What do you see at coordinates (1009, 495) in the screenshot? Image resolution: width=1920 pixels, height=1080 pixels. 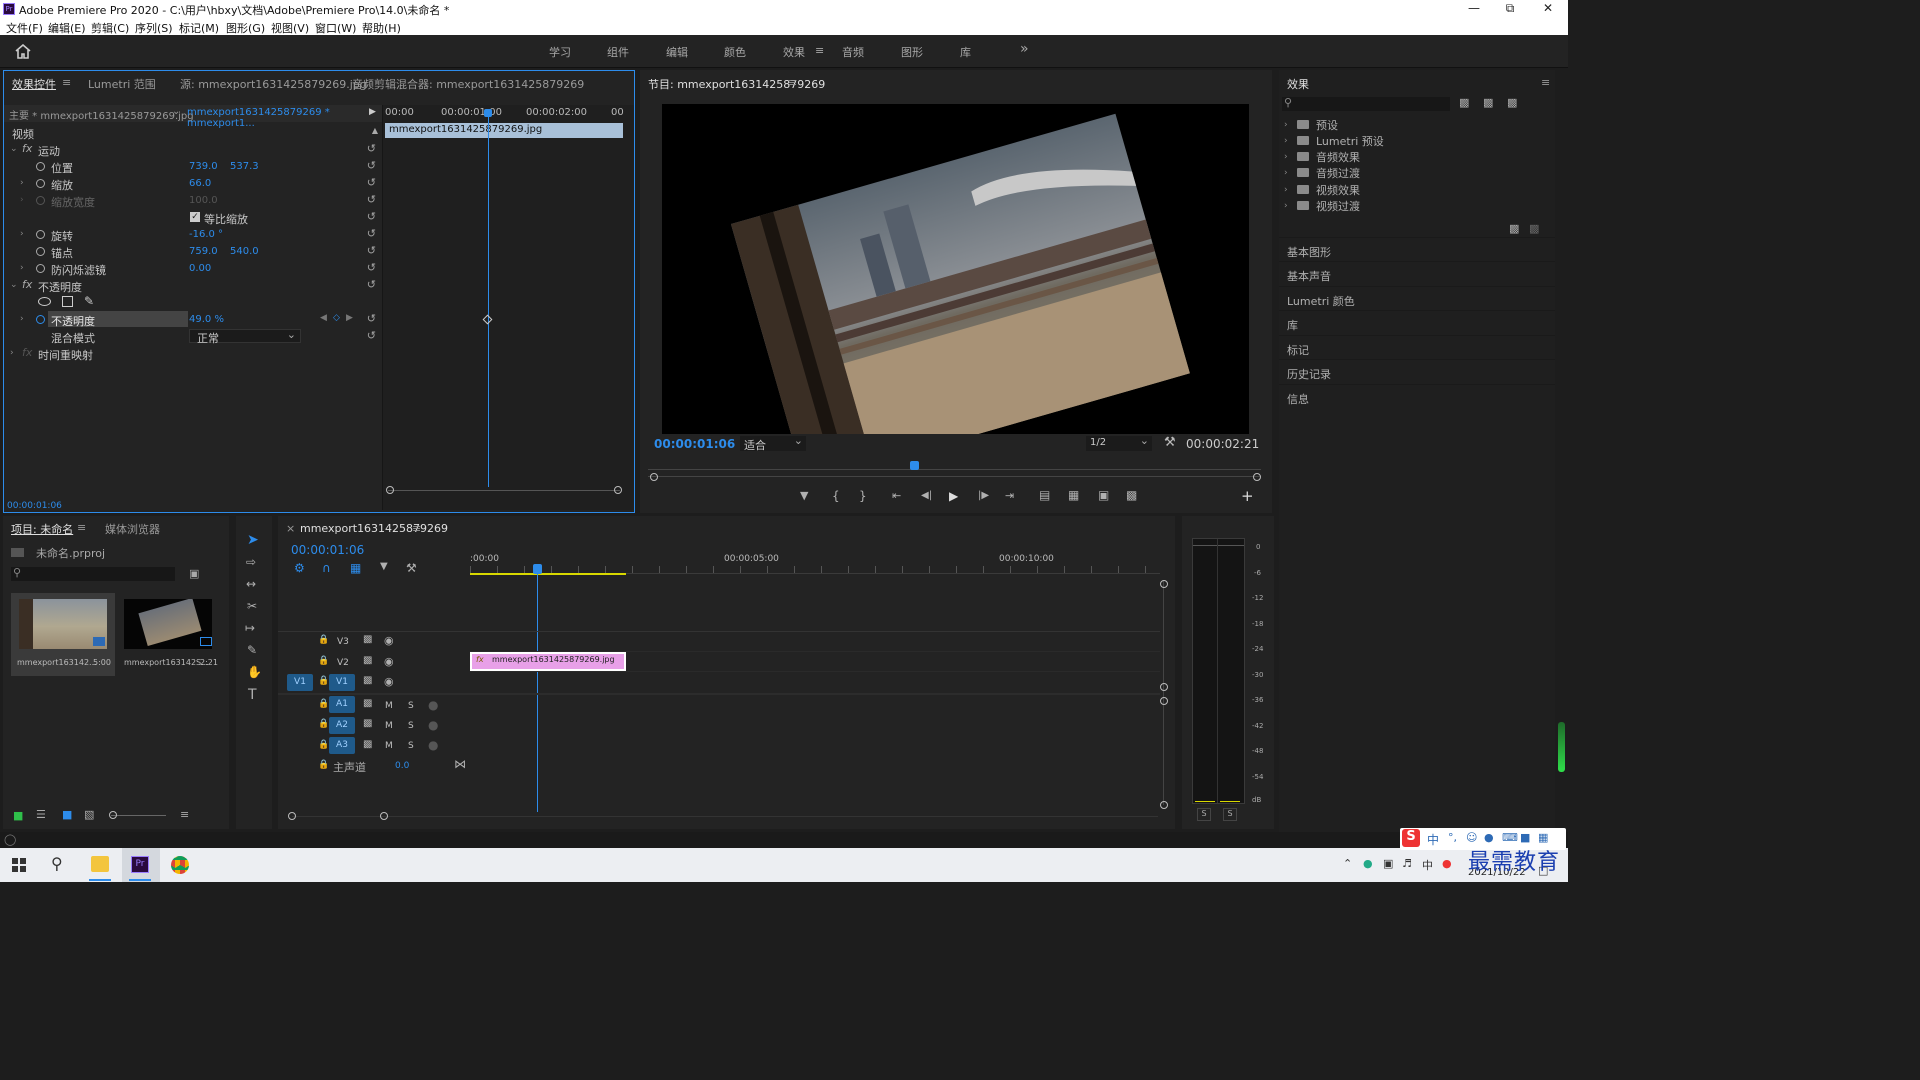 I see `go-to-out-icon: ⇥` at bounding box center [1009, 495].